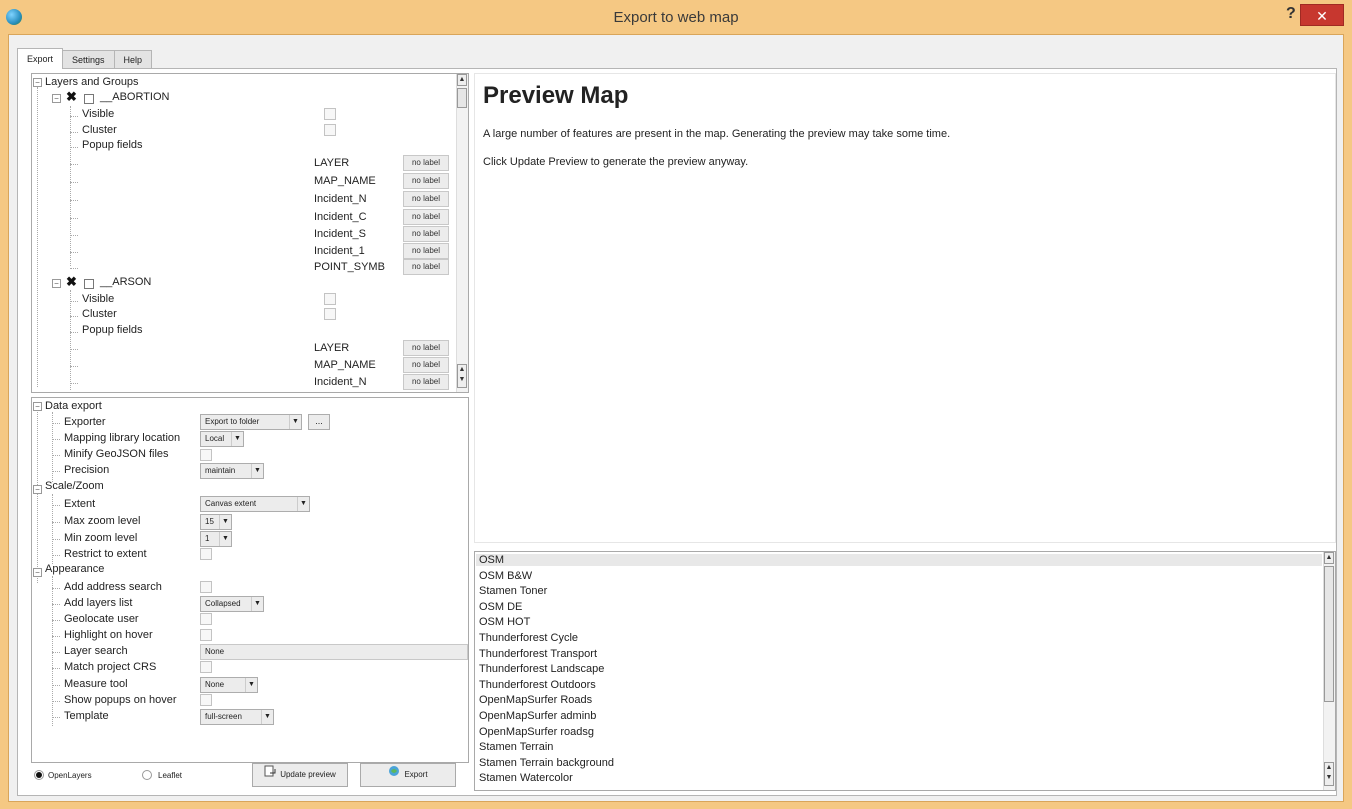 This screenshot has width=1352, height=809. Describe the element at coordinates (135, 97) in the screenshot. I see `layer-name: __ABORTION` at that location.